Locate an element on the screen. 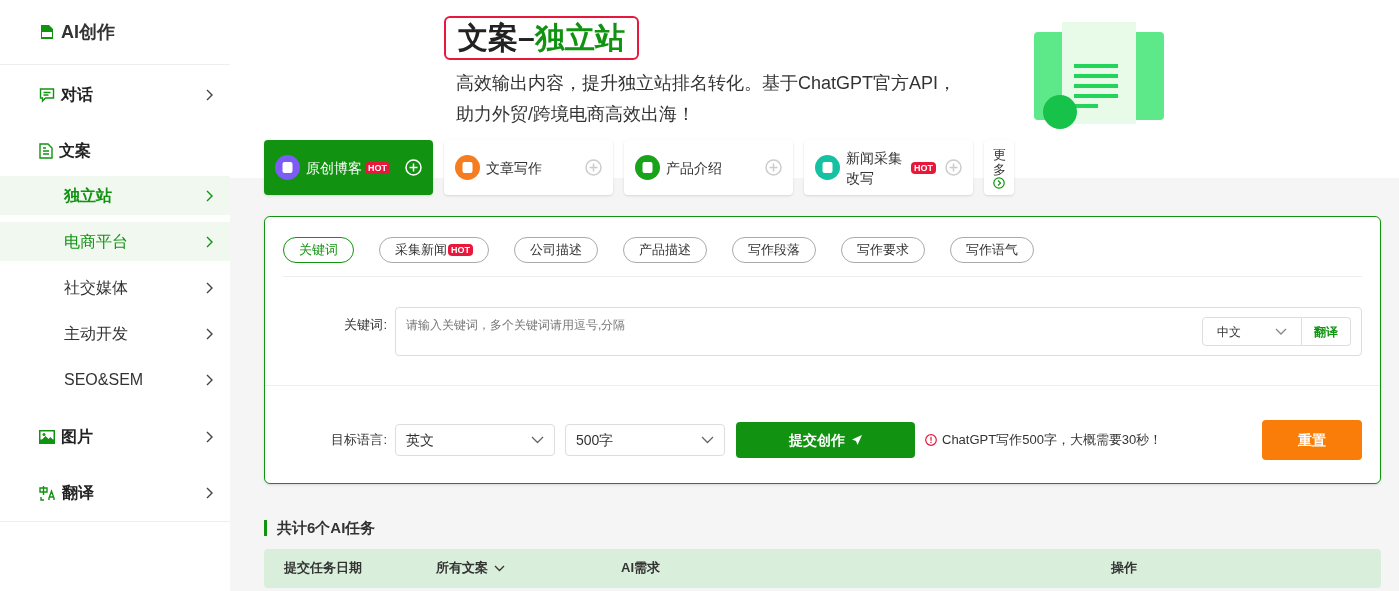 This screenshot has height=591, width=1399. notice-text: ChatGPT写作500字，大概需要30秒！ is located at coordinates (1052, 440).